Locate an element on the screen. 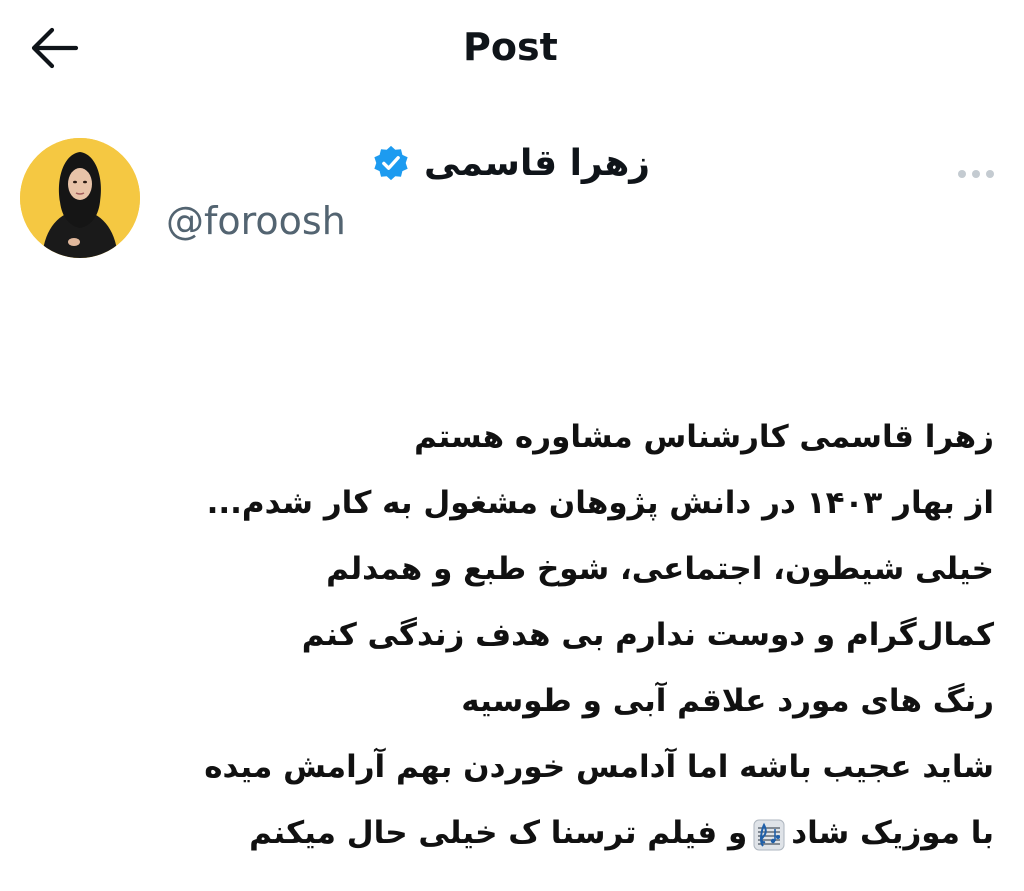 This screenshot has height=891, width=1024. avatar-image is located at coordinates (80, 198).